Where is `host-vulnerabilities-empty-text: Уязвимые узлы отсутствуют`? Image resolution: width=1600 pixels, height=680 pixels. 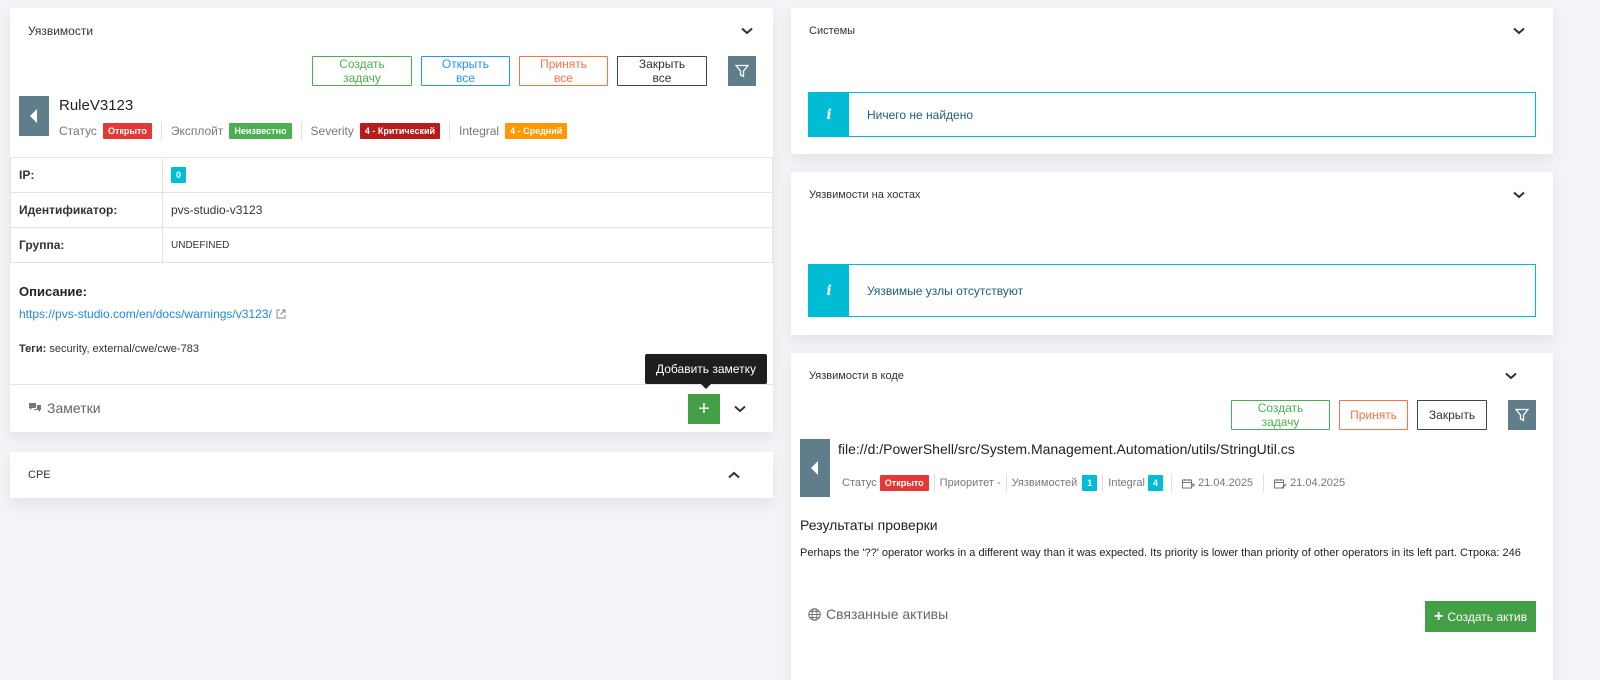
host-vulnerabilities-empty-text: Уязвимые узлы отсутствуют is located at coordinates (945, 290).